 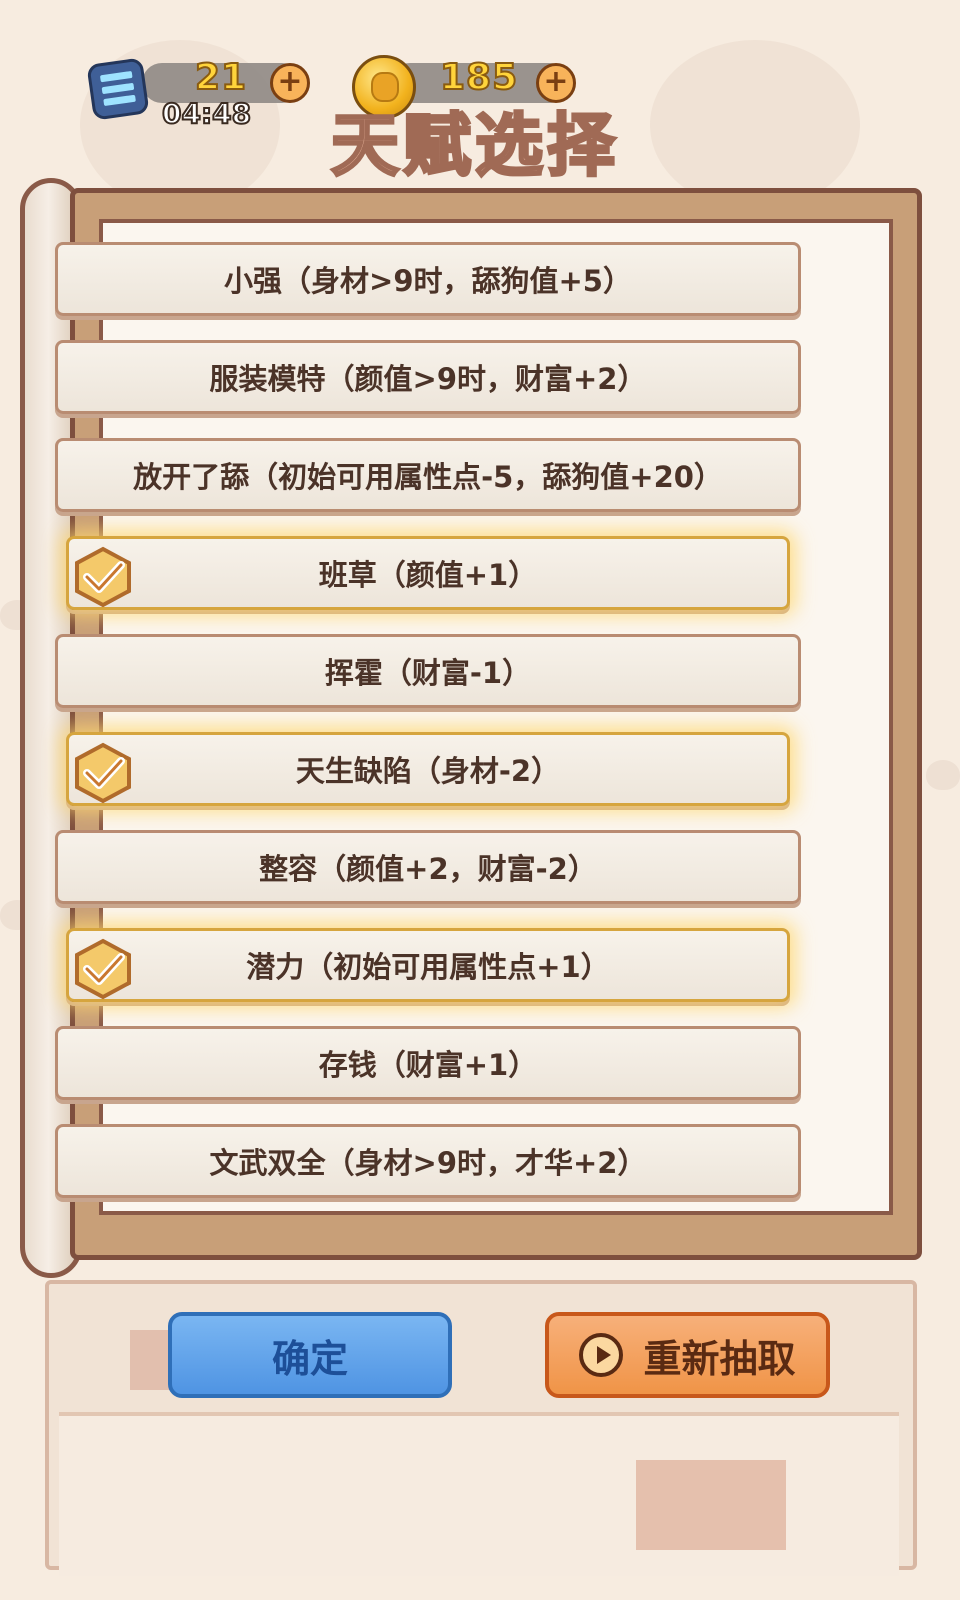 I want to click on talent-option: 文武双全（身材>9时，才华+2）, so click(x=428, y=1161).